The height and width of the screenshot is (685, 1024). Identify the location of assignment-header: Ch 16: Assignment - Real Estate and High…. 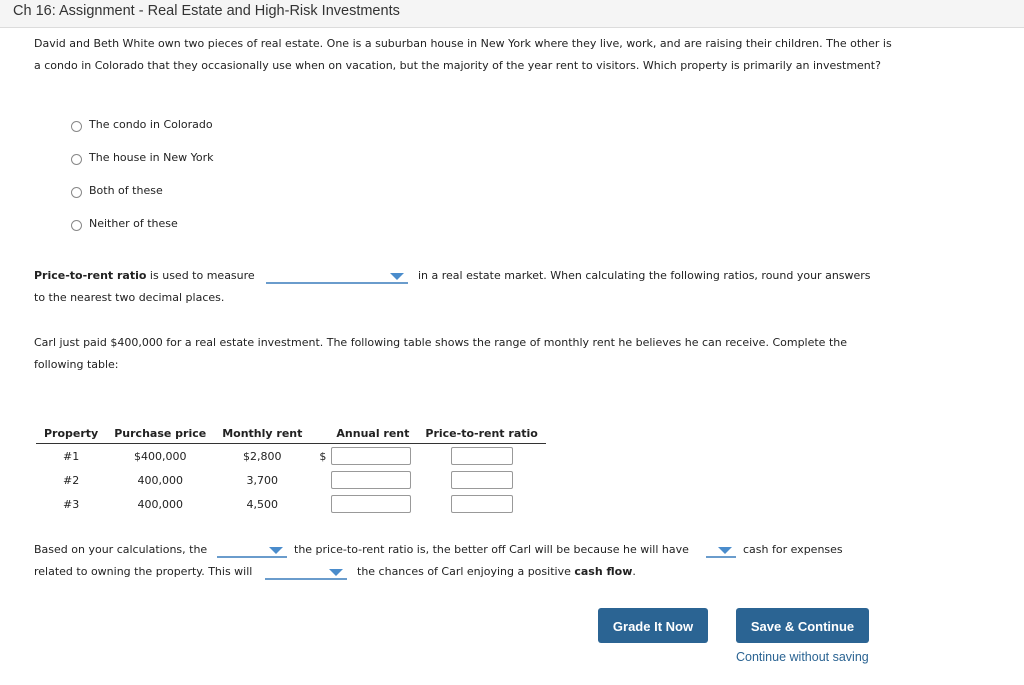
(512, 14).